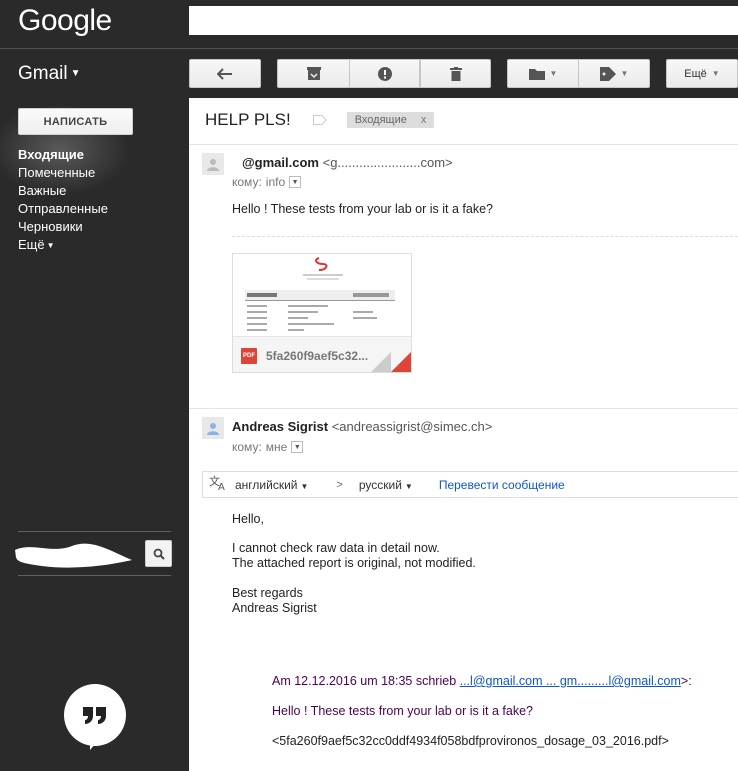  I want to click on more-button-label: Ещё, so click(695, 73).